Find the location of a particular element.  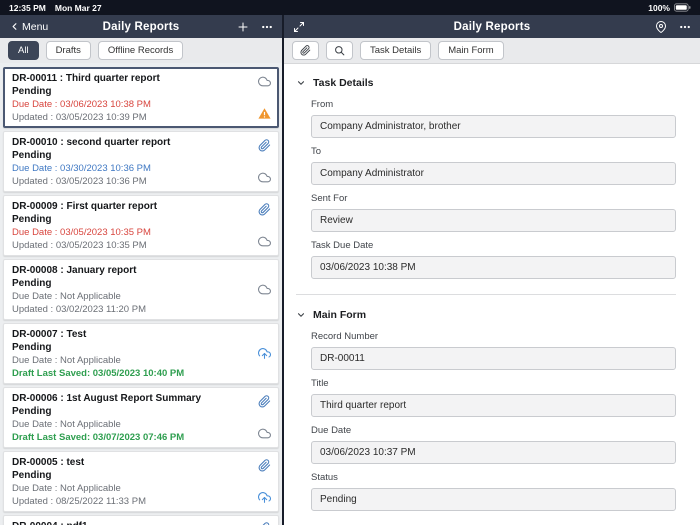

filter-all: All is located at coordinates (23, 50).